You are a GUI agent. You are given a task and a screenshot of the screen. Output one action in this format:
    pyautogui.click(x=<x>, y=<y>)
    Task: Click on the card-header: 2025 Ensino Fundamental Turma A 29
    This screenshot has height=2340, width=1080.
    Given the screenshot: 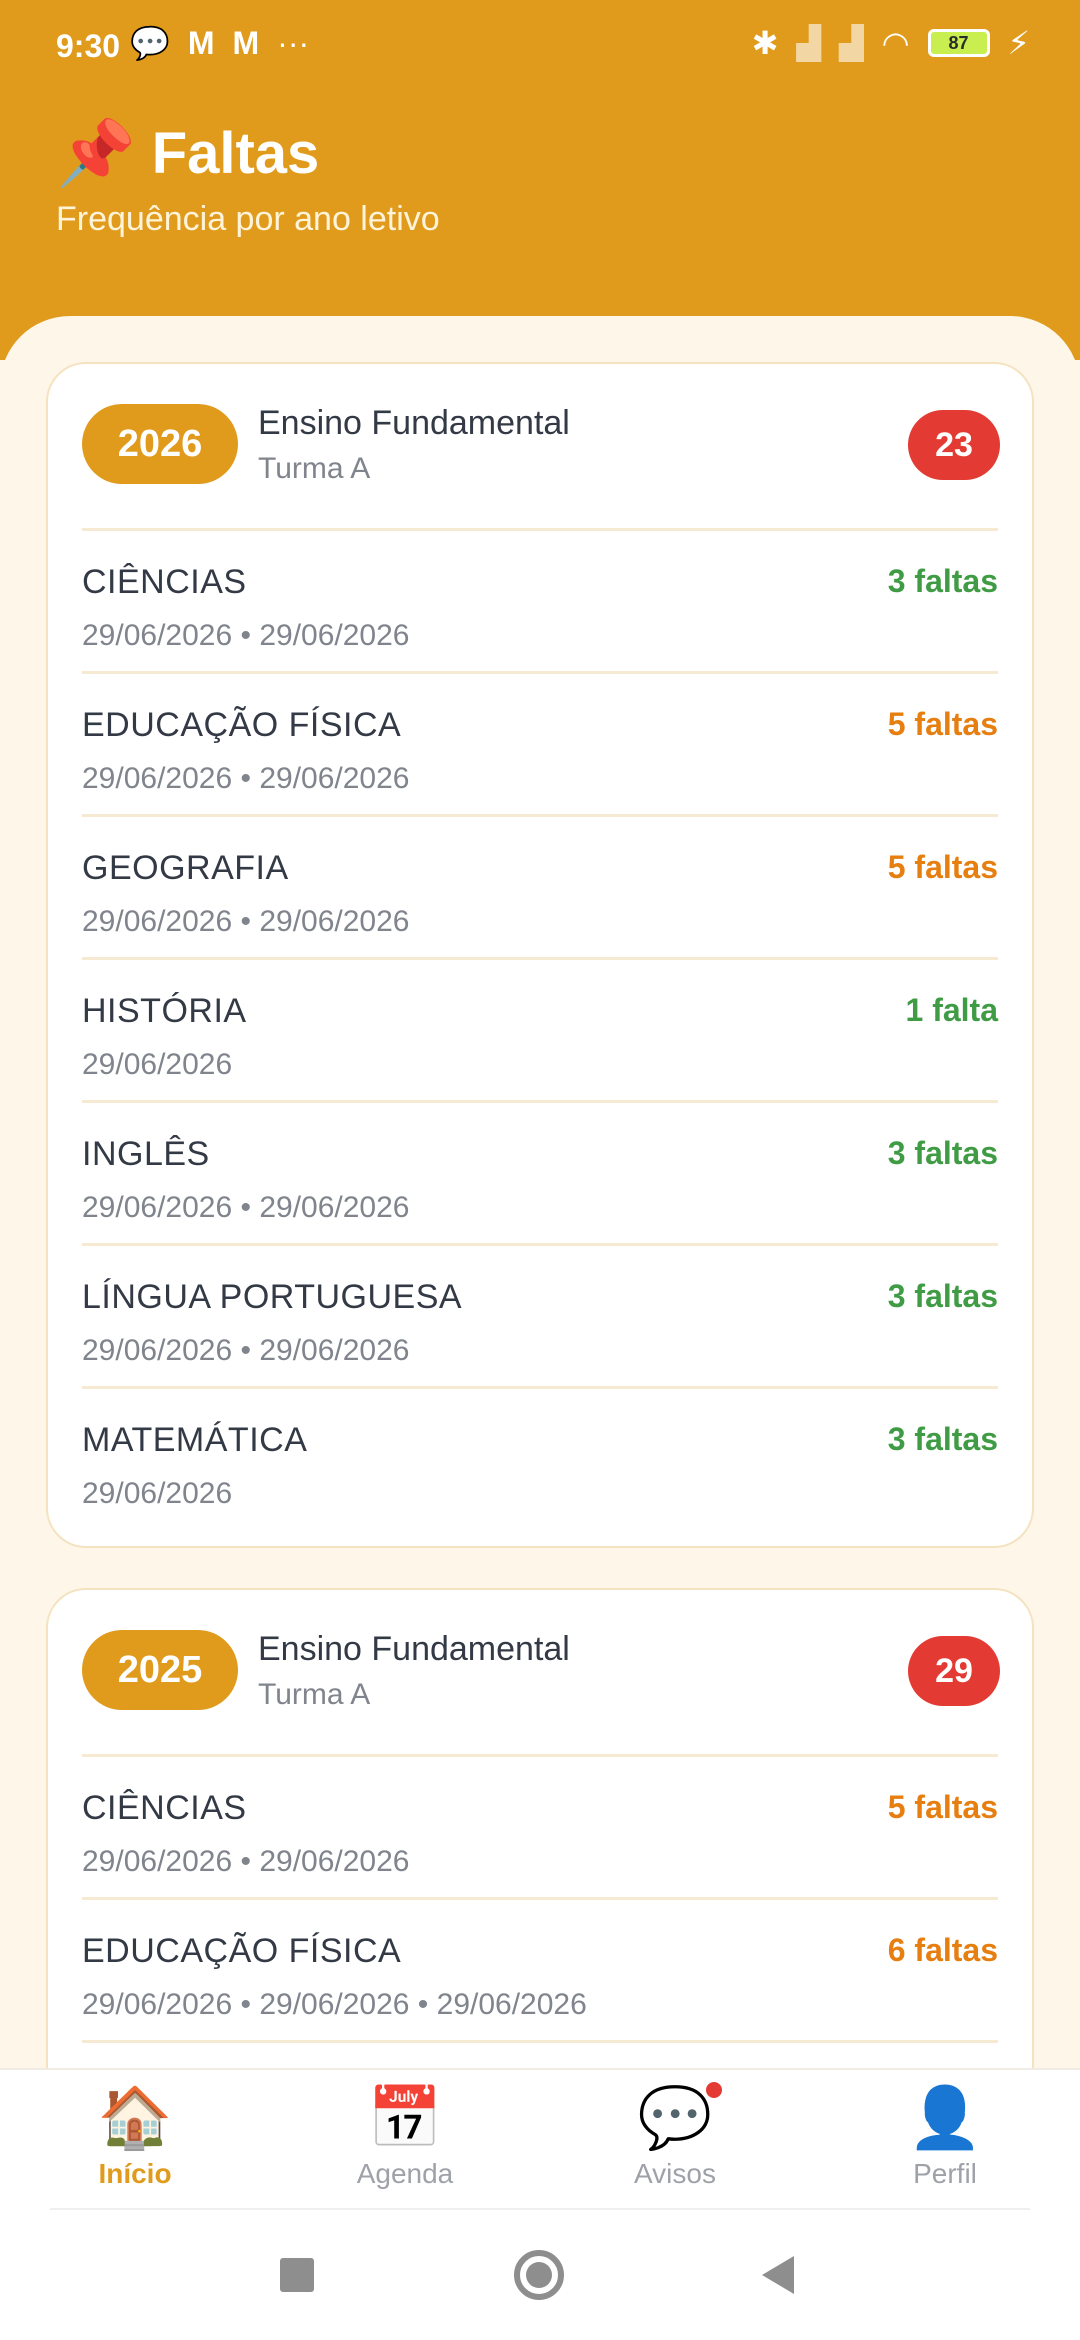 What is the action you would take?
    pyautogui.click(x=540, y=1672)
    